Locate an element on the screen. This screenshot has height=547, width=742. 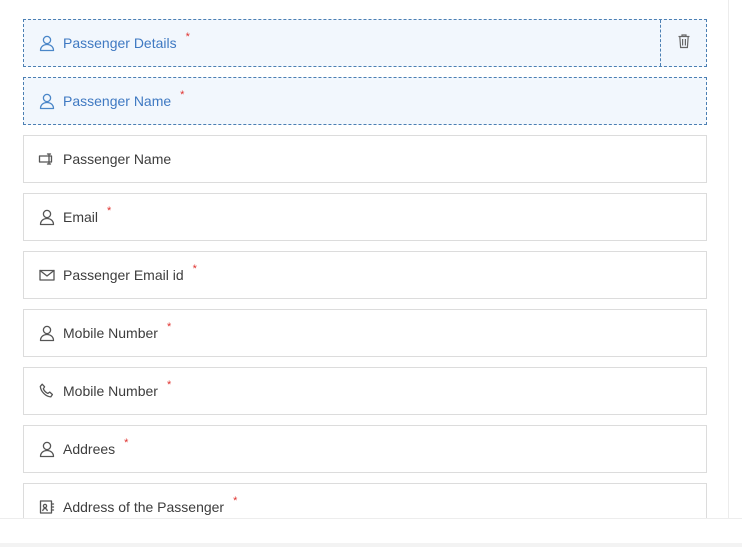
trash-icon is located at coordinates (684, 43).